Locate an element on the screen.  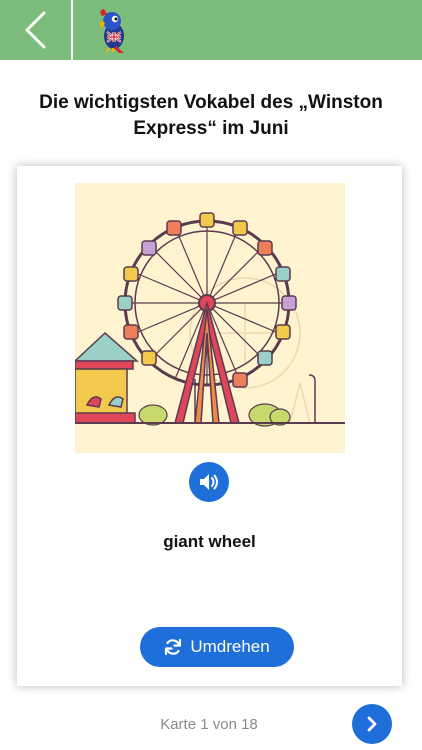
play-sound-button is located at coordinates (209, 482).